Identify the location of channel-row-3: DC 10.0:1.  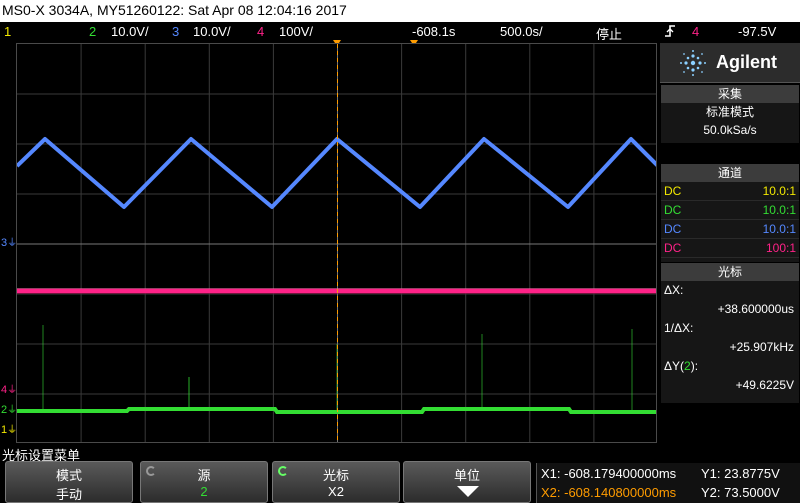
(730, 229).